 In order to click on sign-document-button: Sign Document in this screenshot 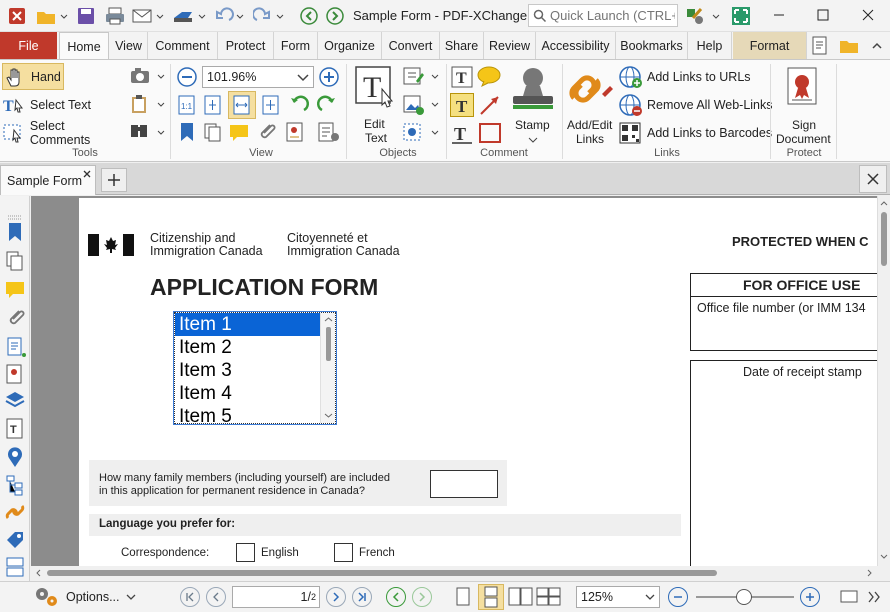, I will do `click(804, 106)`.